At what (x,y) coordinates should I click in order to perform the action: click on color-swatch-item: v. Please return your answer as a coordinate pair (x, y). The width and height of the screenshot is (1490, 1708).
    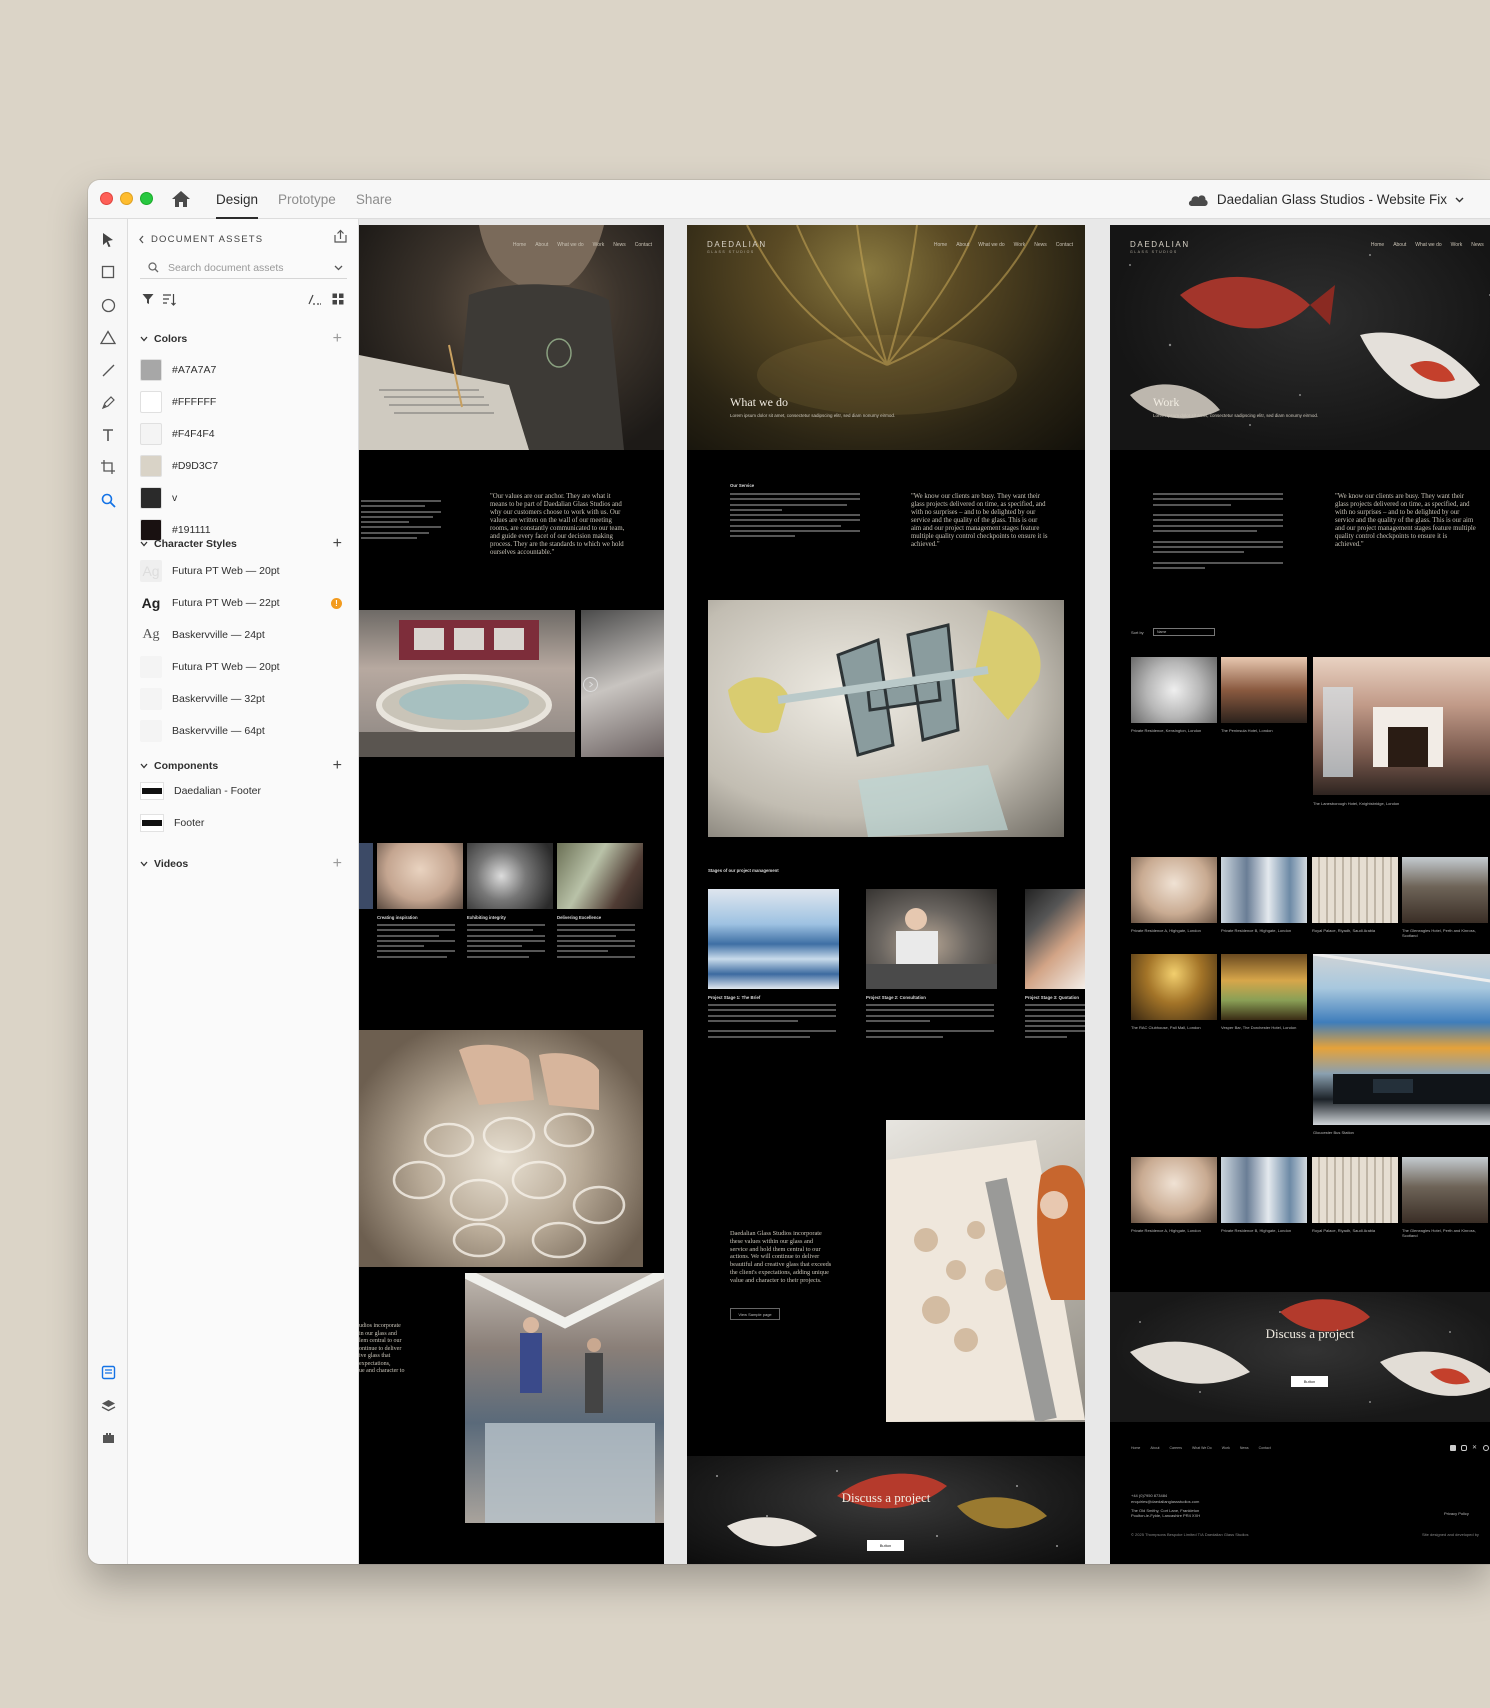
    Looking at the image, I should click on (244, 498).